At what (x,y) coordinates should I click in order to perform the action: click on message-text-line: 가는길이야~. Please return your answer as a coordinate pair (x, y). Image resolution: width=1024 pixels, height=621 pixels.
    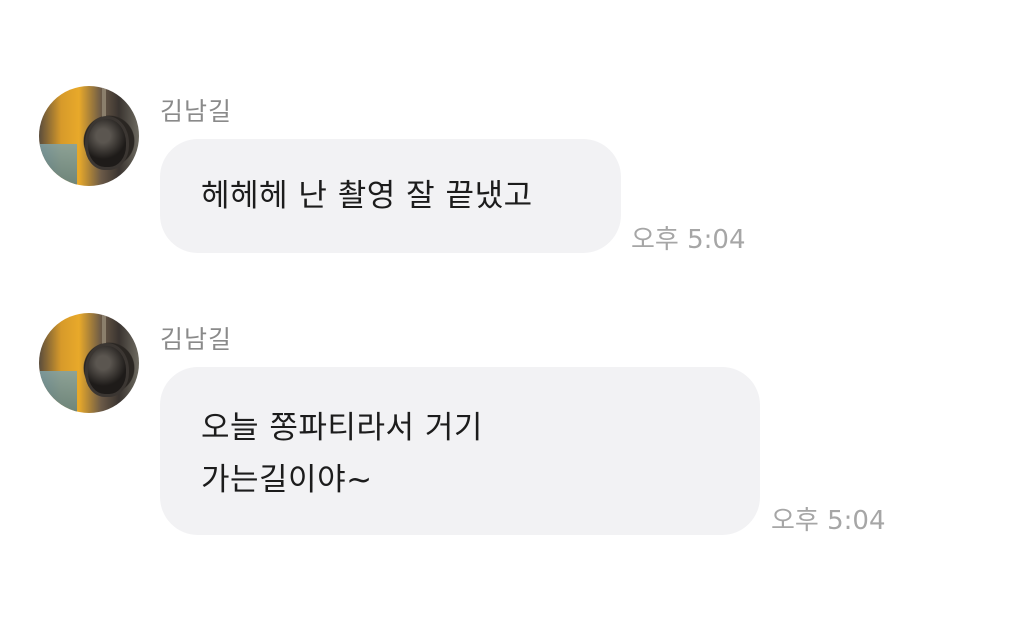
    Looking at the image, I should click on (287, 480).